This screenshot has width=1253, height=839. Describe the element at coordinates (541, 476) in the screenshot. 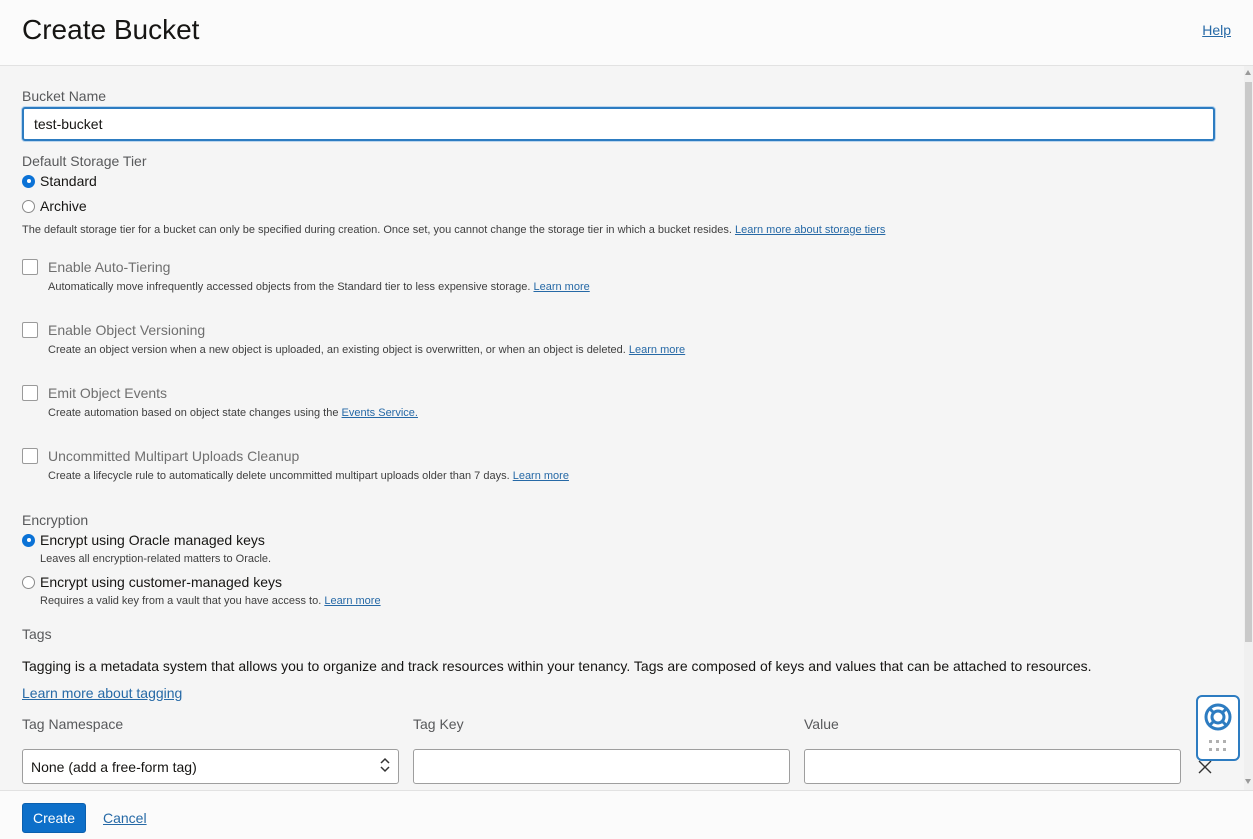

I see `multipart-cleanup-learn-more-link: Learn more` at that location.